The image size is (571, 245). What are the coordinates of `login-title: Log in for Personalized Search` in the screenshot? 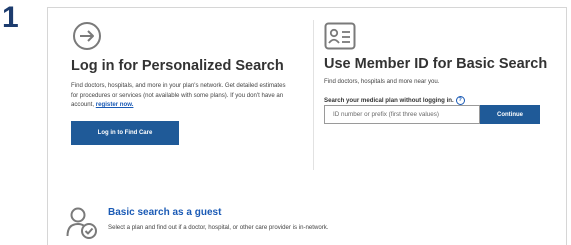 It's located at (177, 66).